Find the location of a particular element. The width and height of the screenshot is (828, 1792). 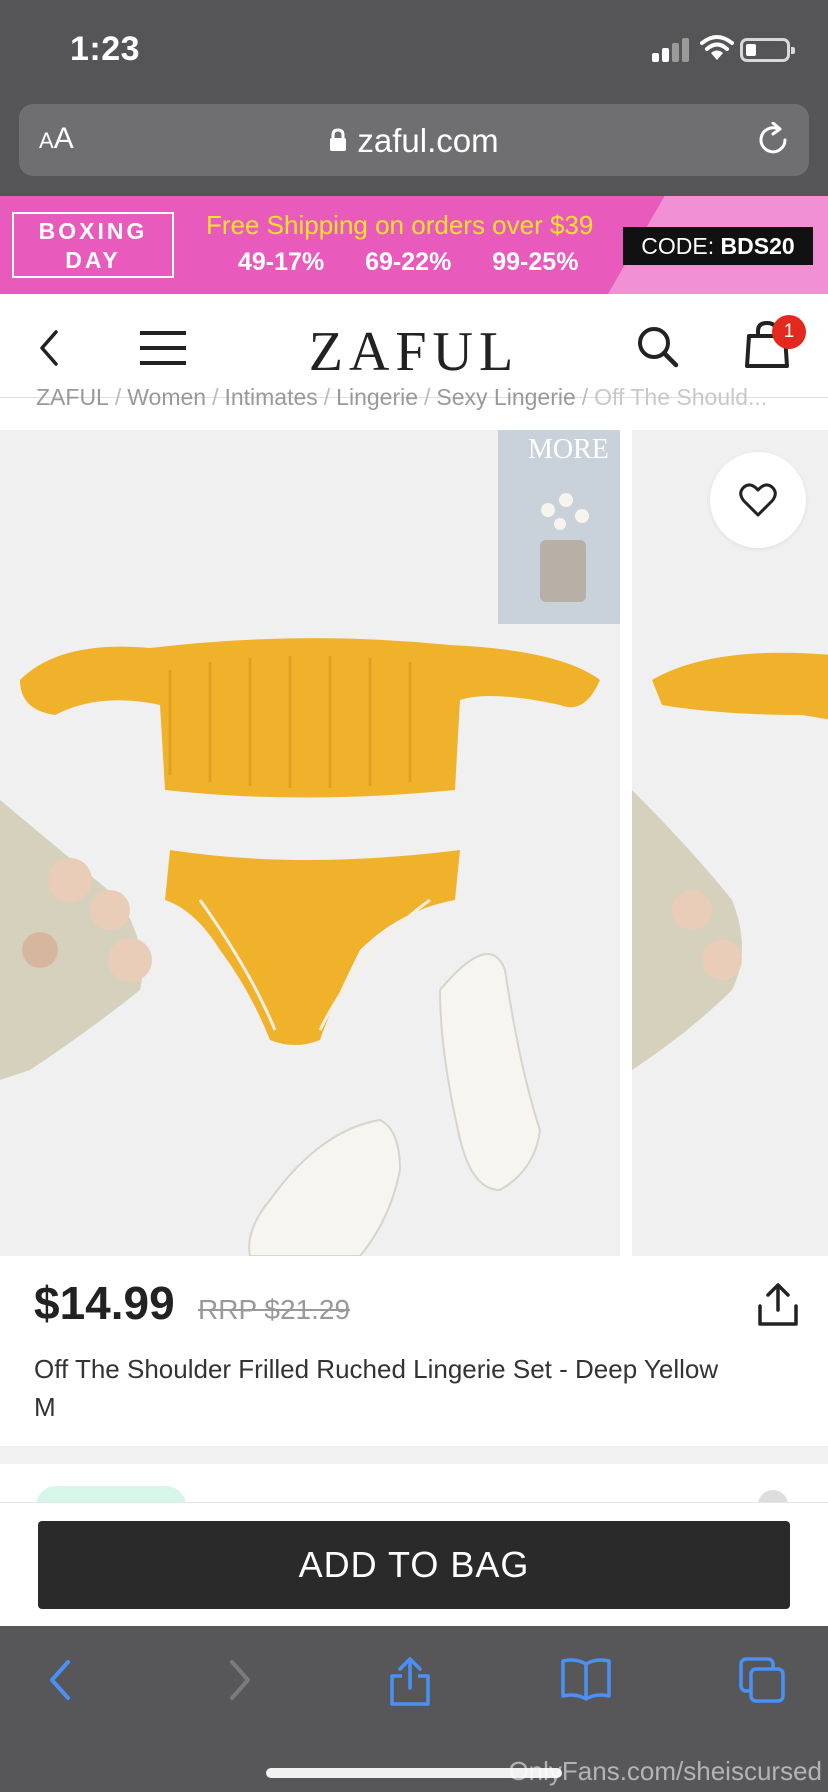

browser-address-area: AA zaful.com is located at coordinates (414, 146).